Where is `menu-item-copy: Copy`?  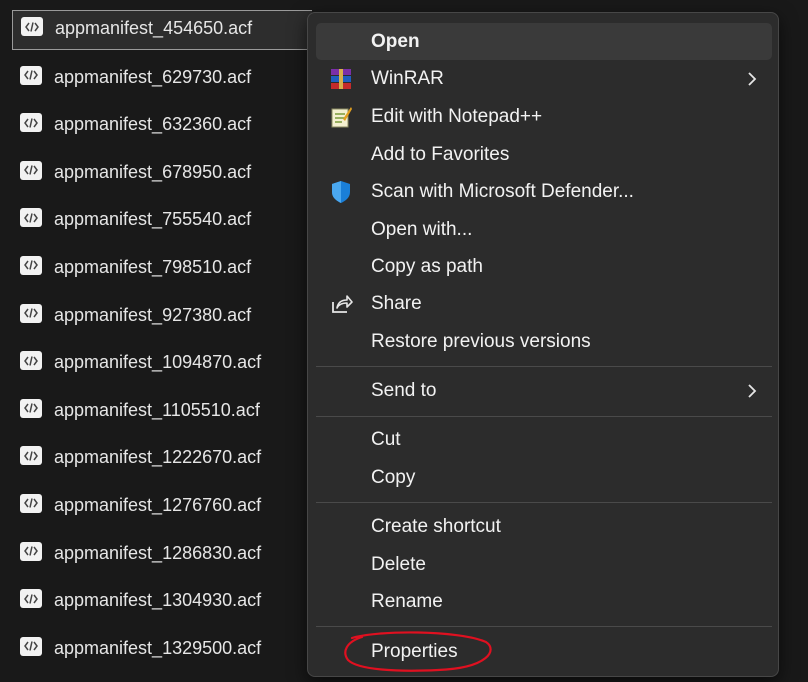
menu-item-copy: Copy is located at coordinates (544, 477).